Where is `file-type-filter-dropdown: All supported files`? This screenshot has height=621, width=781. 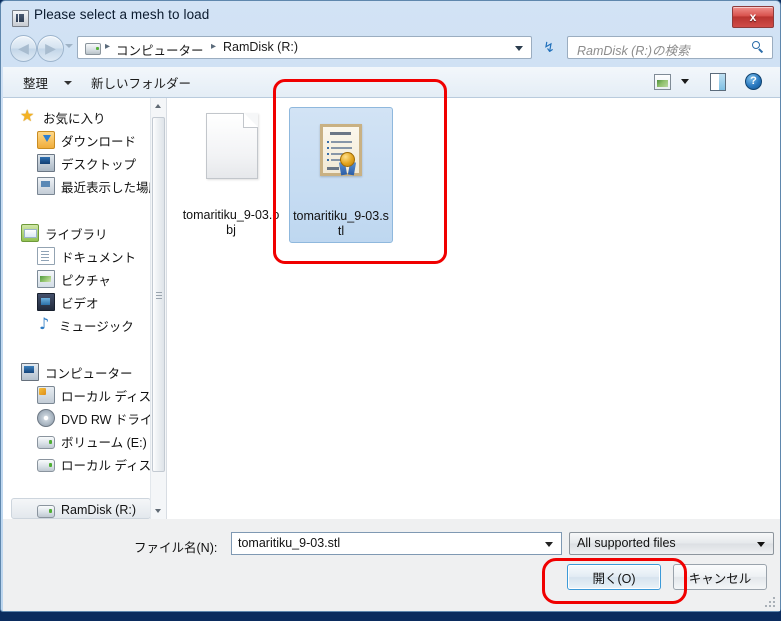 file-type-filter-dropdown: All supported files is located at coordinates (671, 543).